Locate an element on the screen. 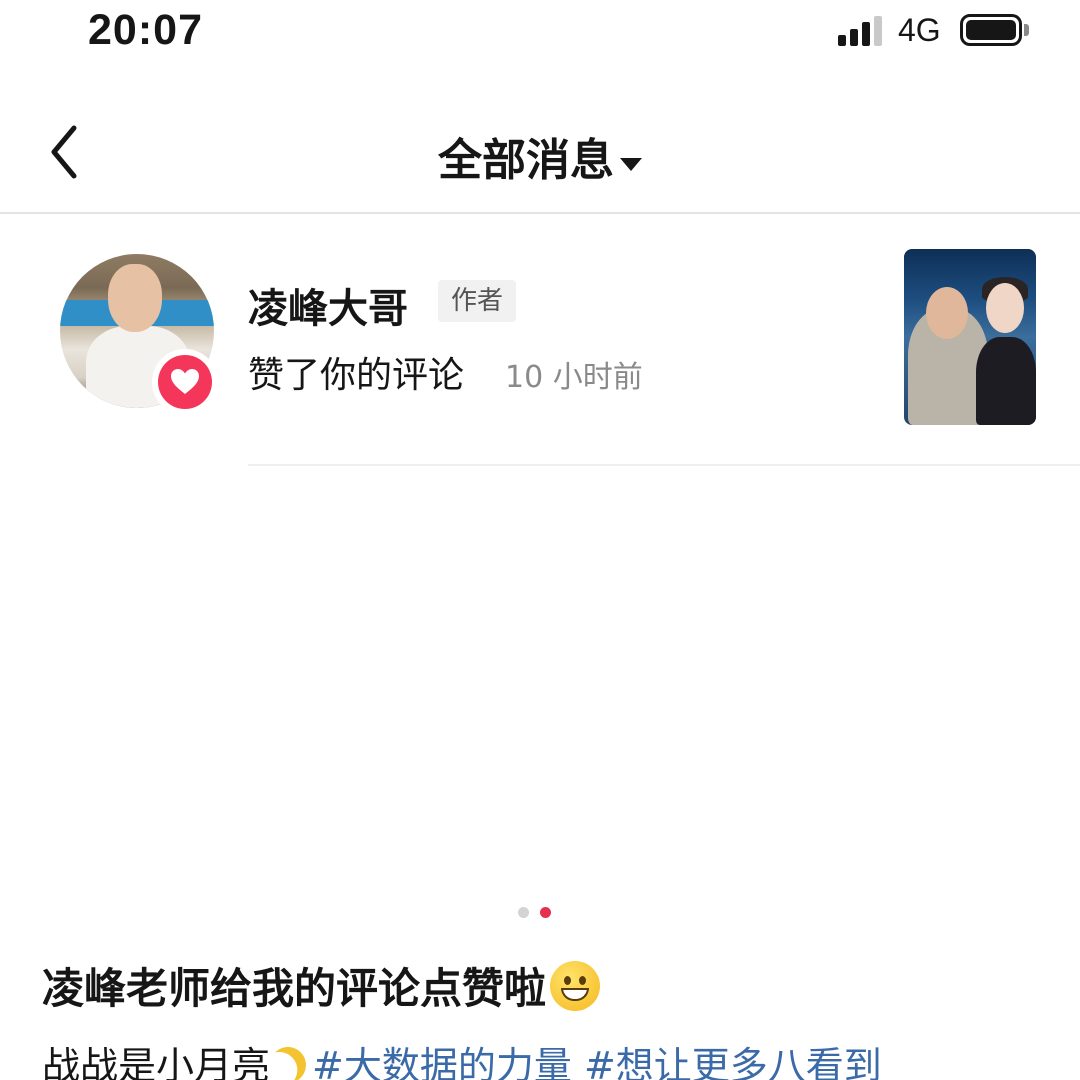 The image size is (1080, 1080). post-title-text: 凌峰老师给我的评论点赞啦 is located at coordinates (294, 988).